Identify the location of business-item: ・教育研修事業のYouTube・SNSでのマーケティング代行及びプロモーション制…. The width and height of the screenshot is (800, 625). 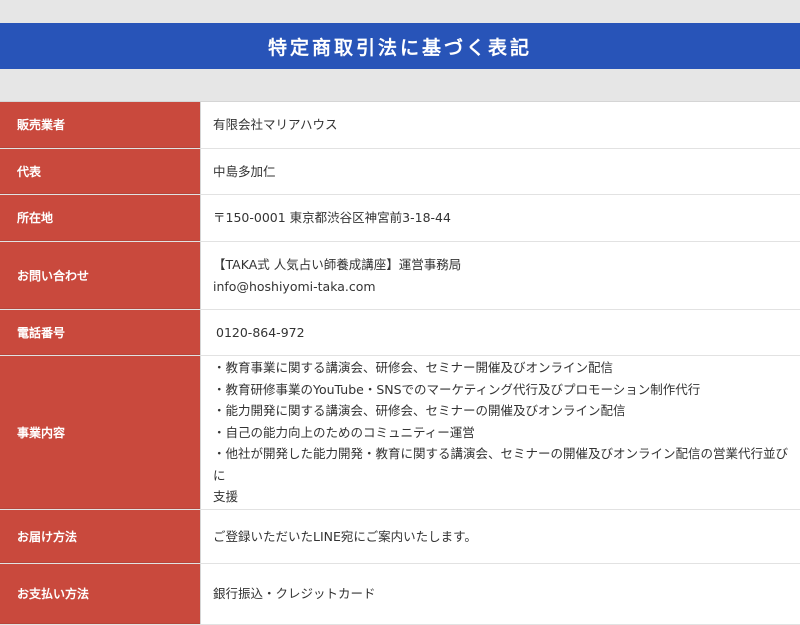
(457, 389).